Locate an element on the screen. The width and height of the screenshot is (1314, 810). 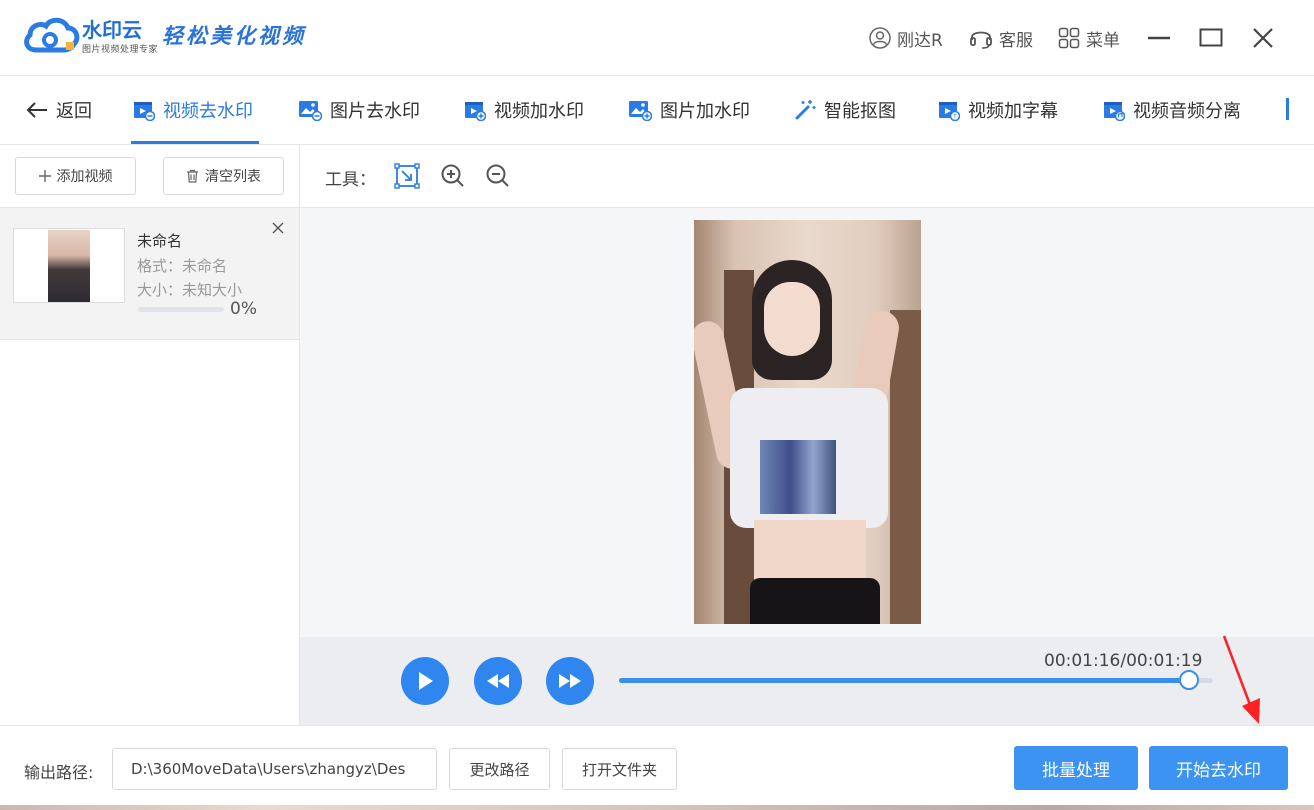
toolbar: 工具： is located at coordinates (807, 176).